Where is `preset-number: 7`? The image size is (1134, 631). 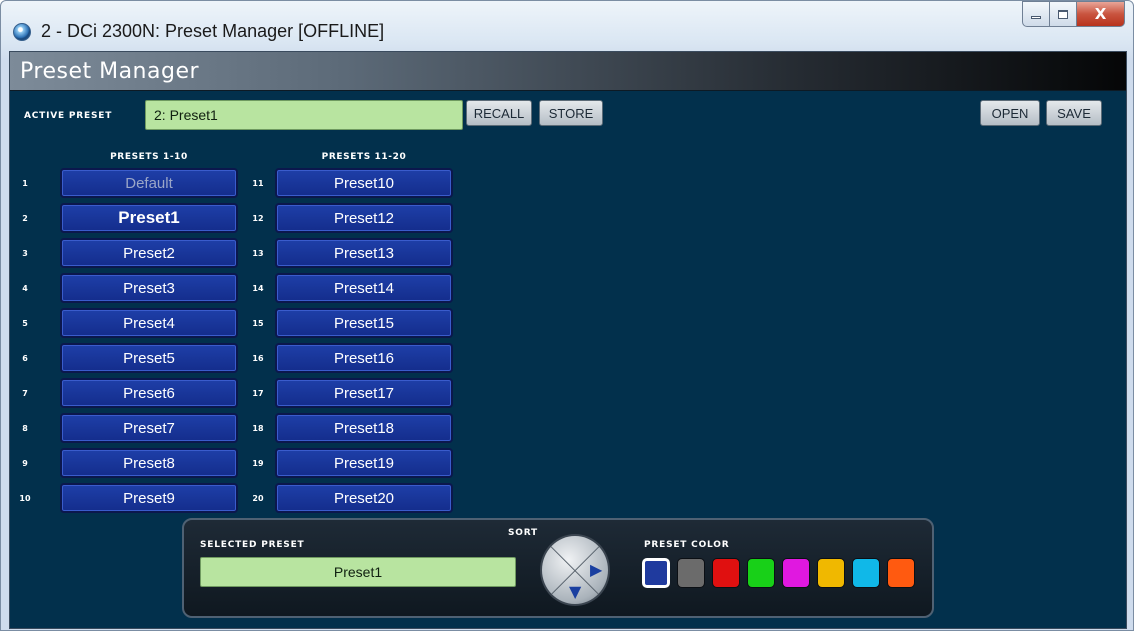
preset-number: 7 is located at coordinates (25, 393).